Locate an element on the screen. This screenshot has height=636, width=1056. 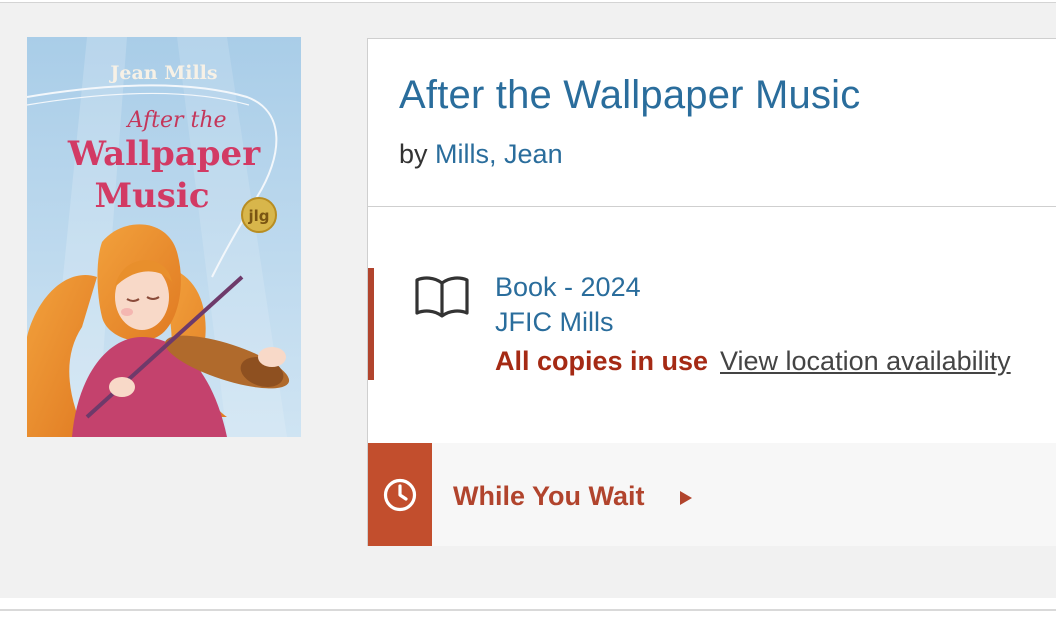
book-title-link: After the Wallpaper Music is located at coordinates (629, 95).